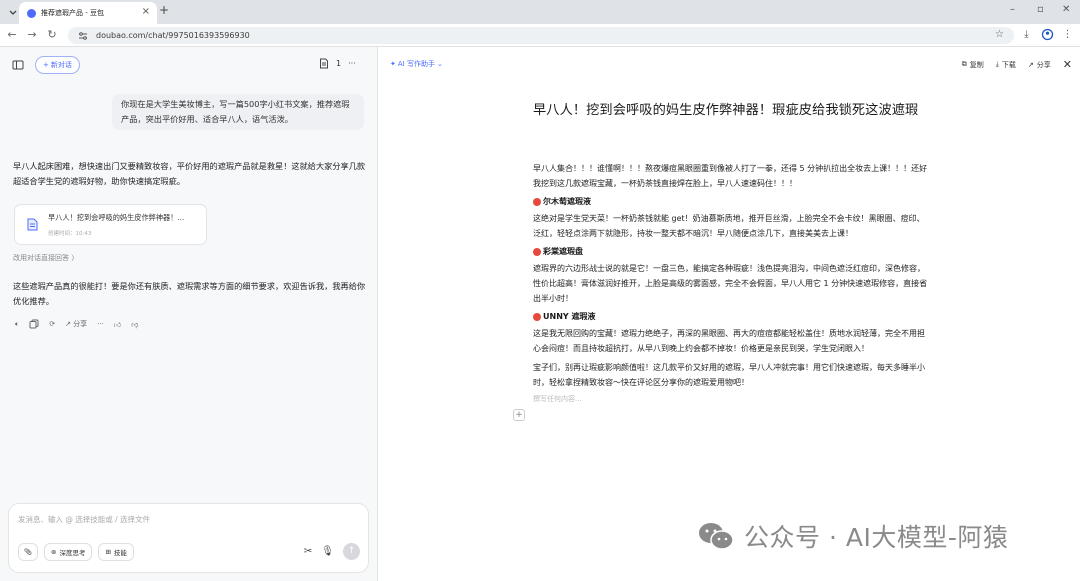  What do you see at coordinates (110, 224) in the screenshot?
I see `document-card: 早八人！挖到会呼吸的妈生皮作弊神器！... 创建时间：10:43` at bounding box center [110, 224].